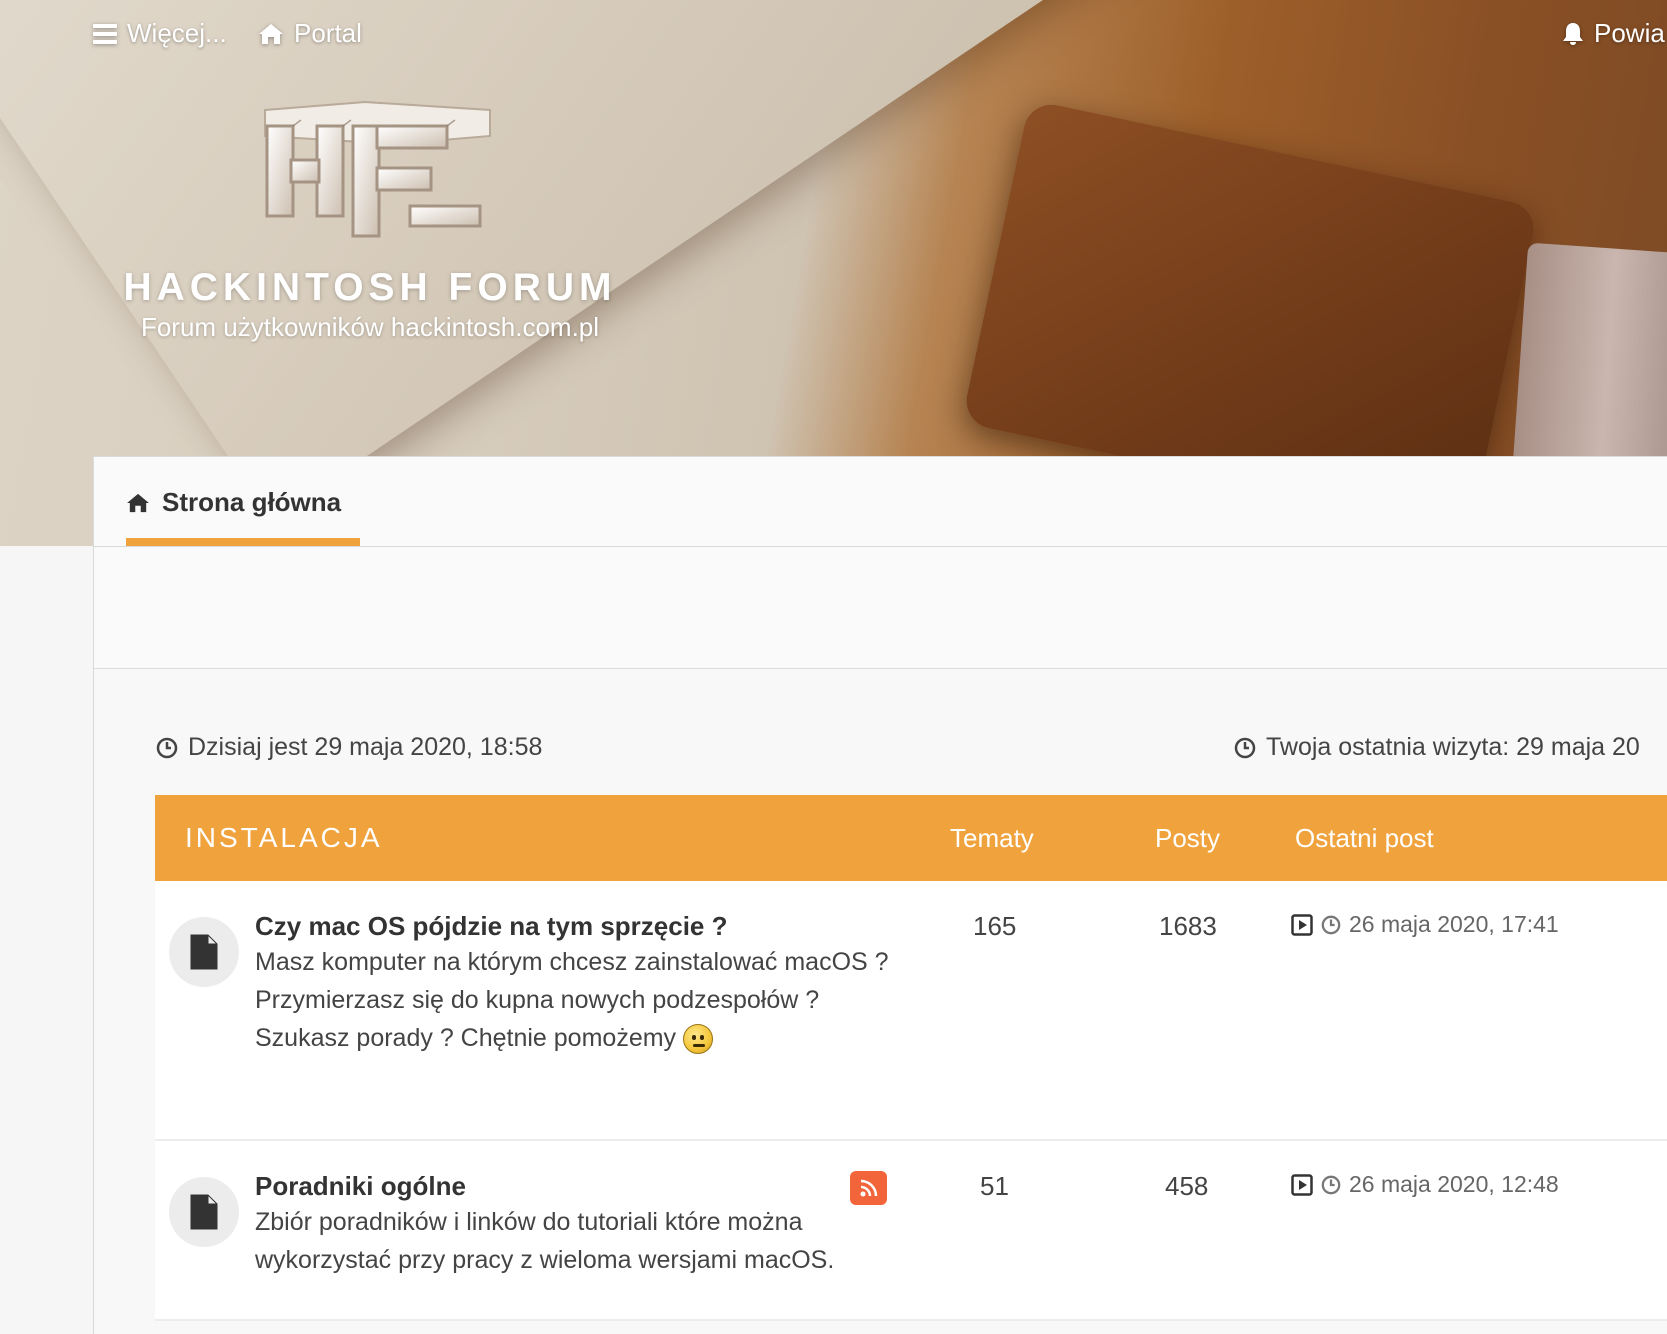 This screenshot has width=1667, height=1334. What do you see at coordinates (105, 33) in the screenshot?
I see `bars-icon` at bounding box center [105, 33].